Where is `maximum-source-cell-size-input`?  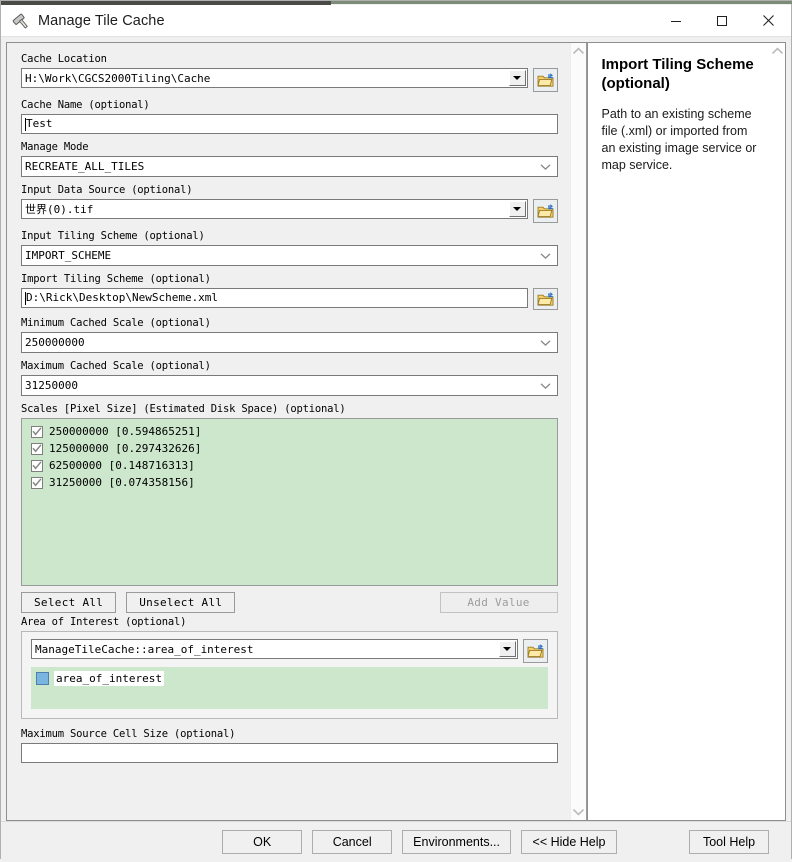 maximum-source-cell-size-input is located at coordinates (289, 753).